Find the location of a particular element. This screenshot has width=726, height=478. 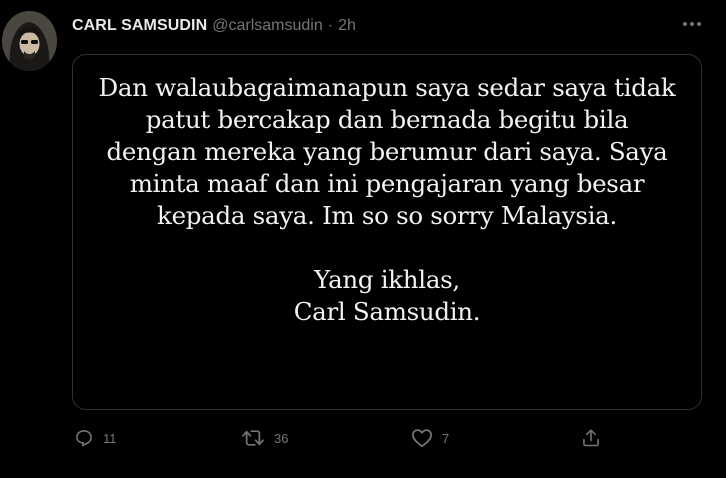

avatar is located at coordinates (29, 41).